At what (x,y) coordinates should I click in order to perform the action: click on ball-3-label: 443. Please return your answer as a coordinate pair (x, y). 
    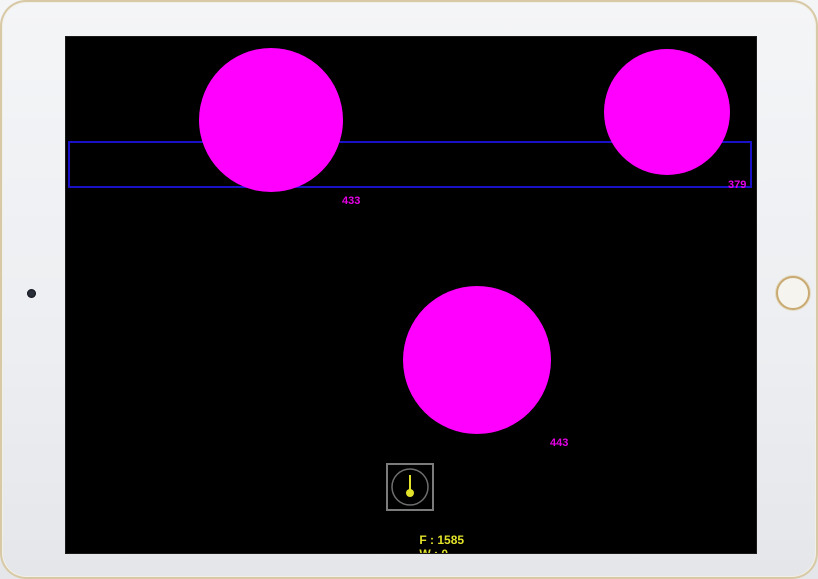
    Looking at the image, I should click on (559, 443).